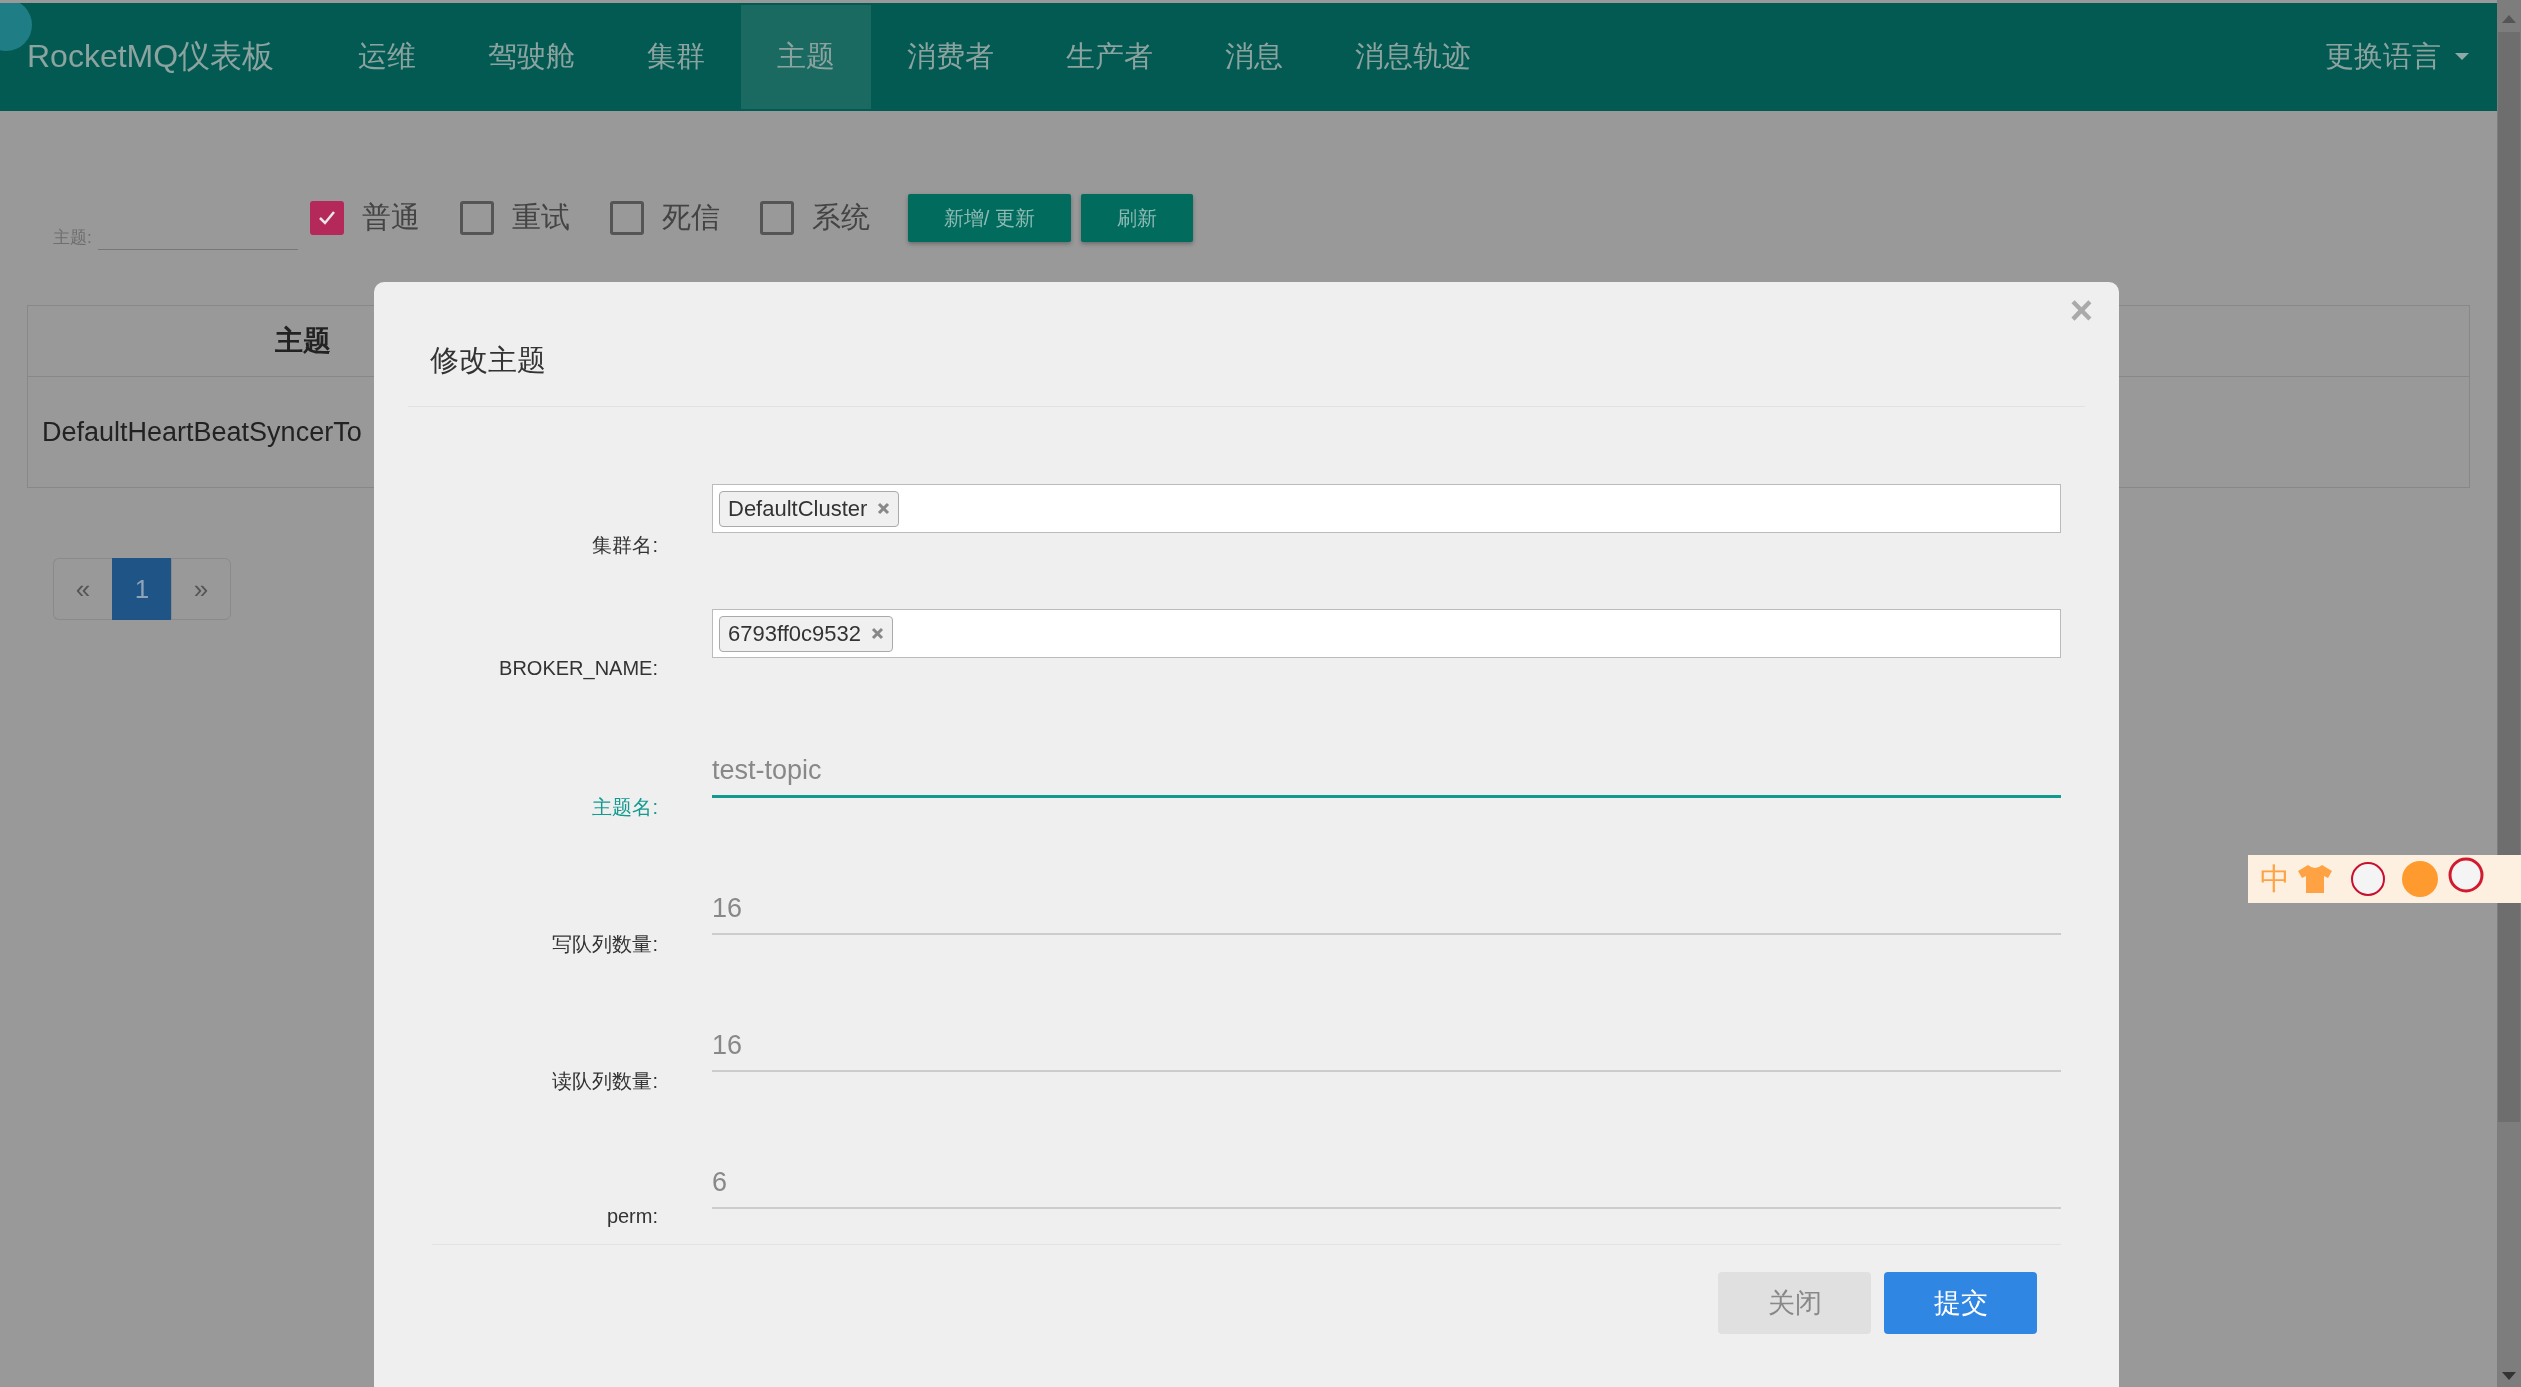 Image resolution: width=2521 pixels, height=1387 pixels. What do you see at coordinates (989, 218) in the screenshot?
I see `toolbar-button: 新增/ 更新` at bounding box center [989, 218].